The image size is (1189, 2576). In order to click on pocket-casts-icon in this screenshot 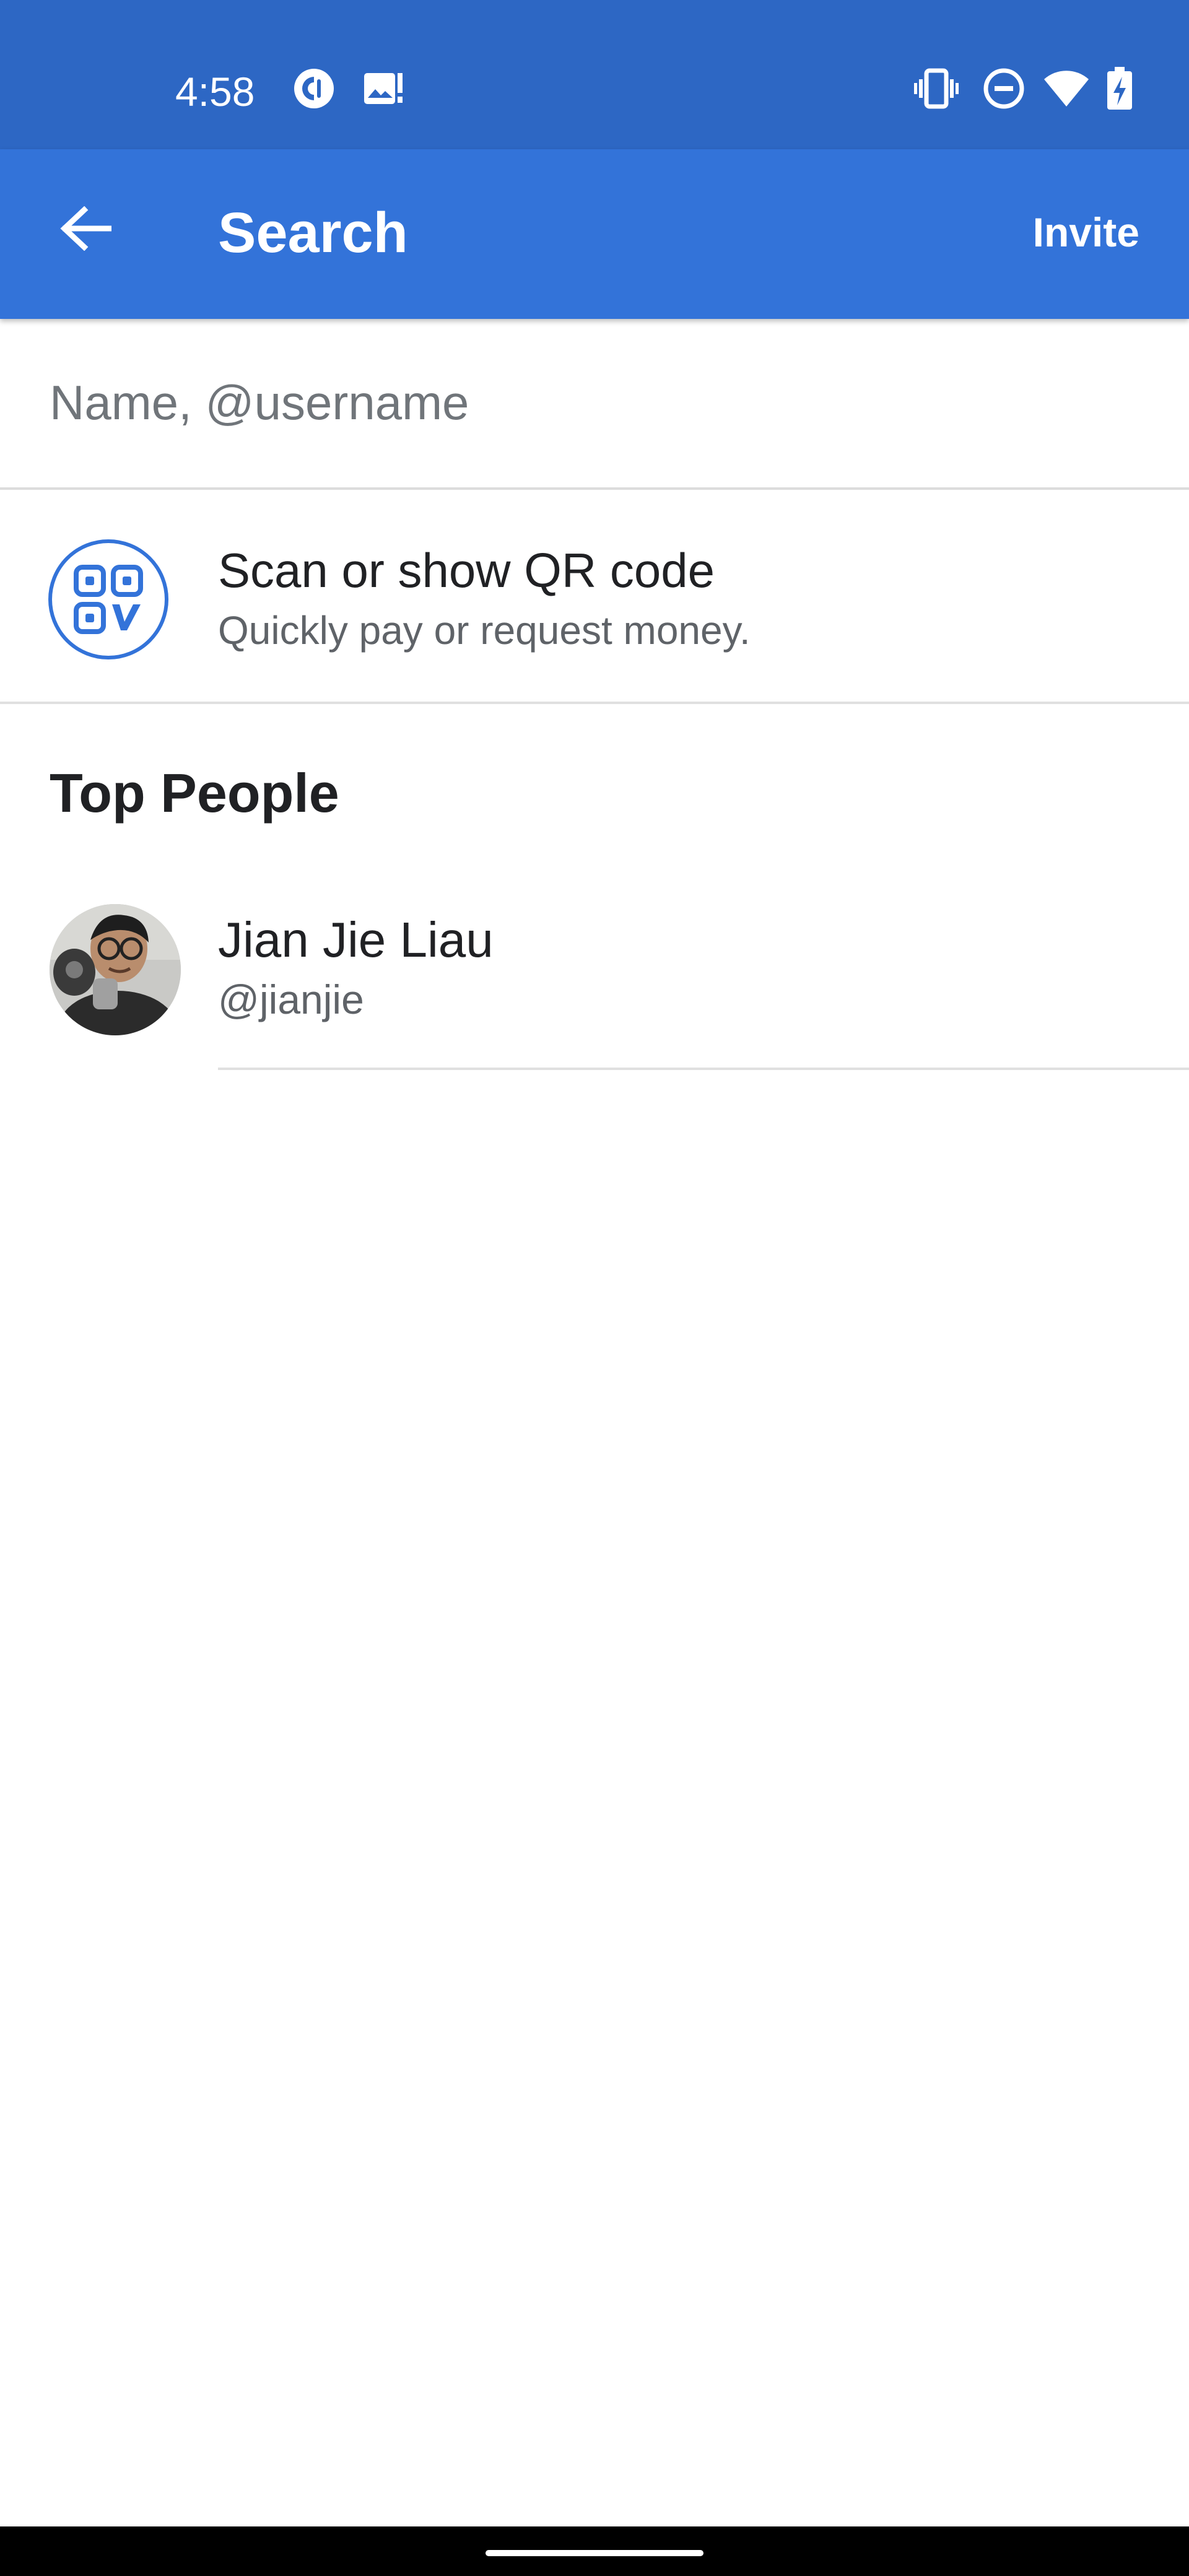, I will do `click(314, 90)`.